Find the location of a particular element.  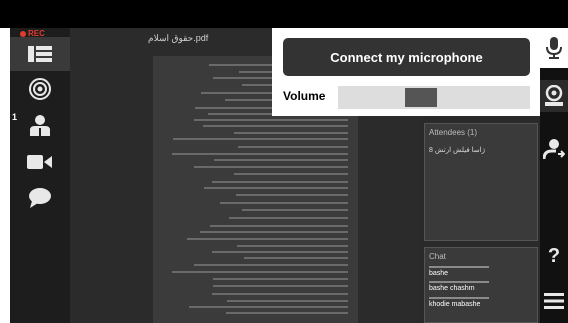

chat-title: Chat is located at coordinates (437, 256).